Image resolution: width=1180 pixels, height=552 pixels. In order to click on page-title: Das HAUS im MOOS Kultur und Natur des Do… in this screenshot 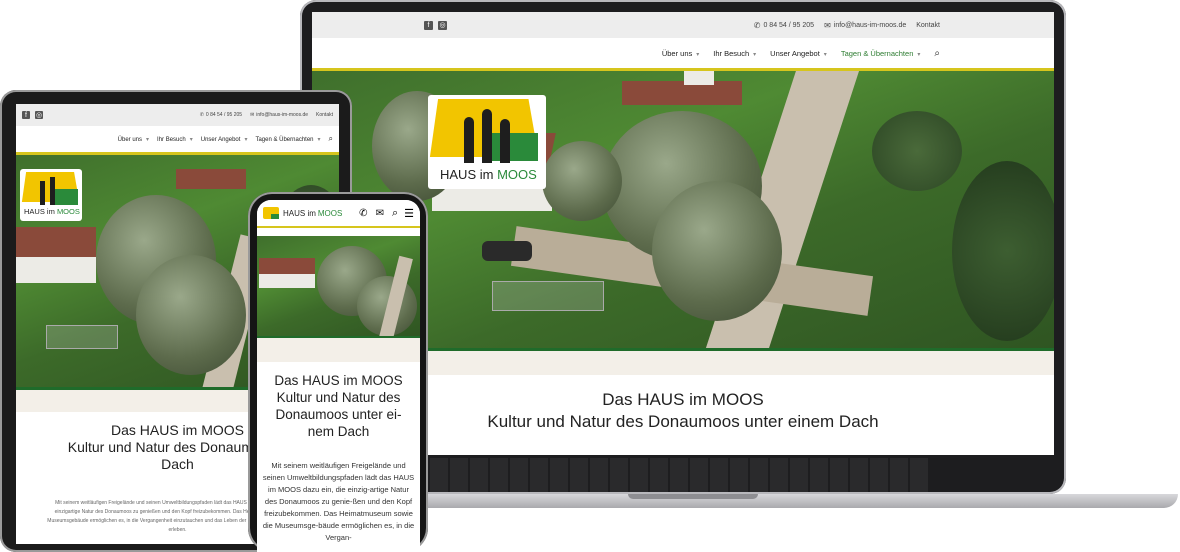, I will do `click(338, 406)`.